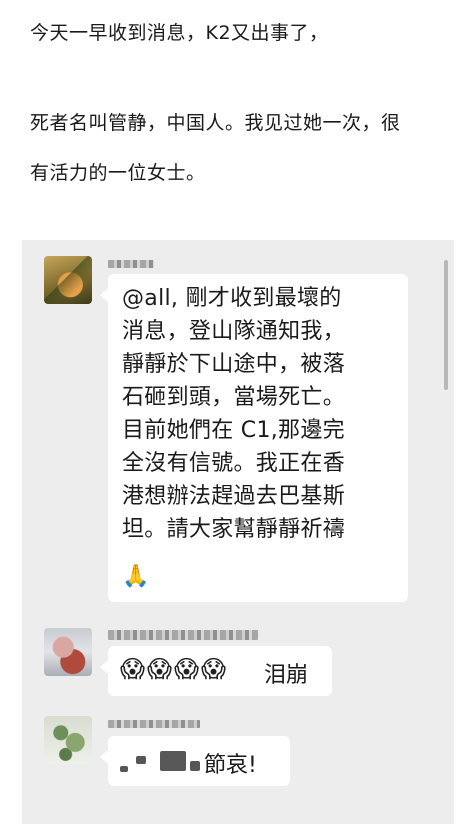 The image size is (471, 824). What do you see at coordinates (215, 123) in the screenshot?
I see `article-line-2: 死者名叫管静，中国人。我见过她一次，很` at bounding box center [215, 123].